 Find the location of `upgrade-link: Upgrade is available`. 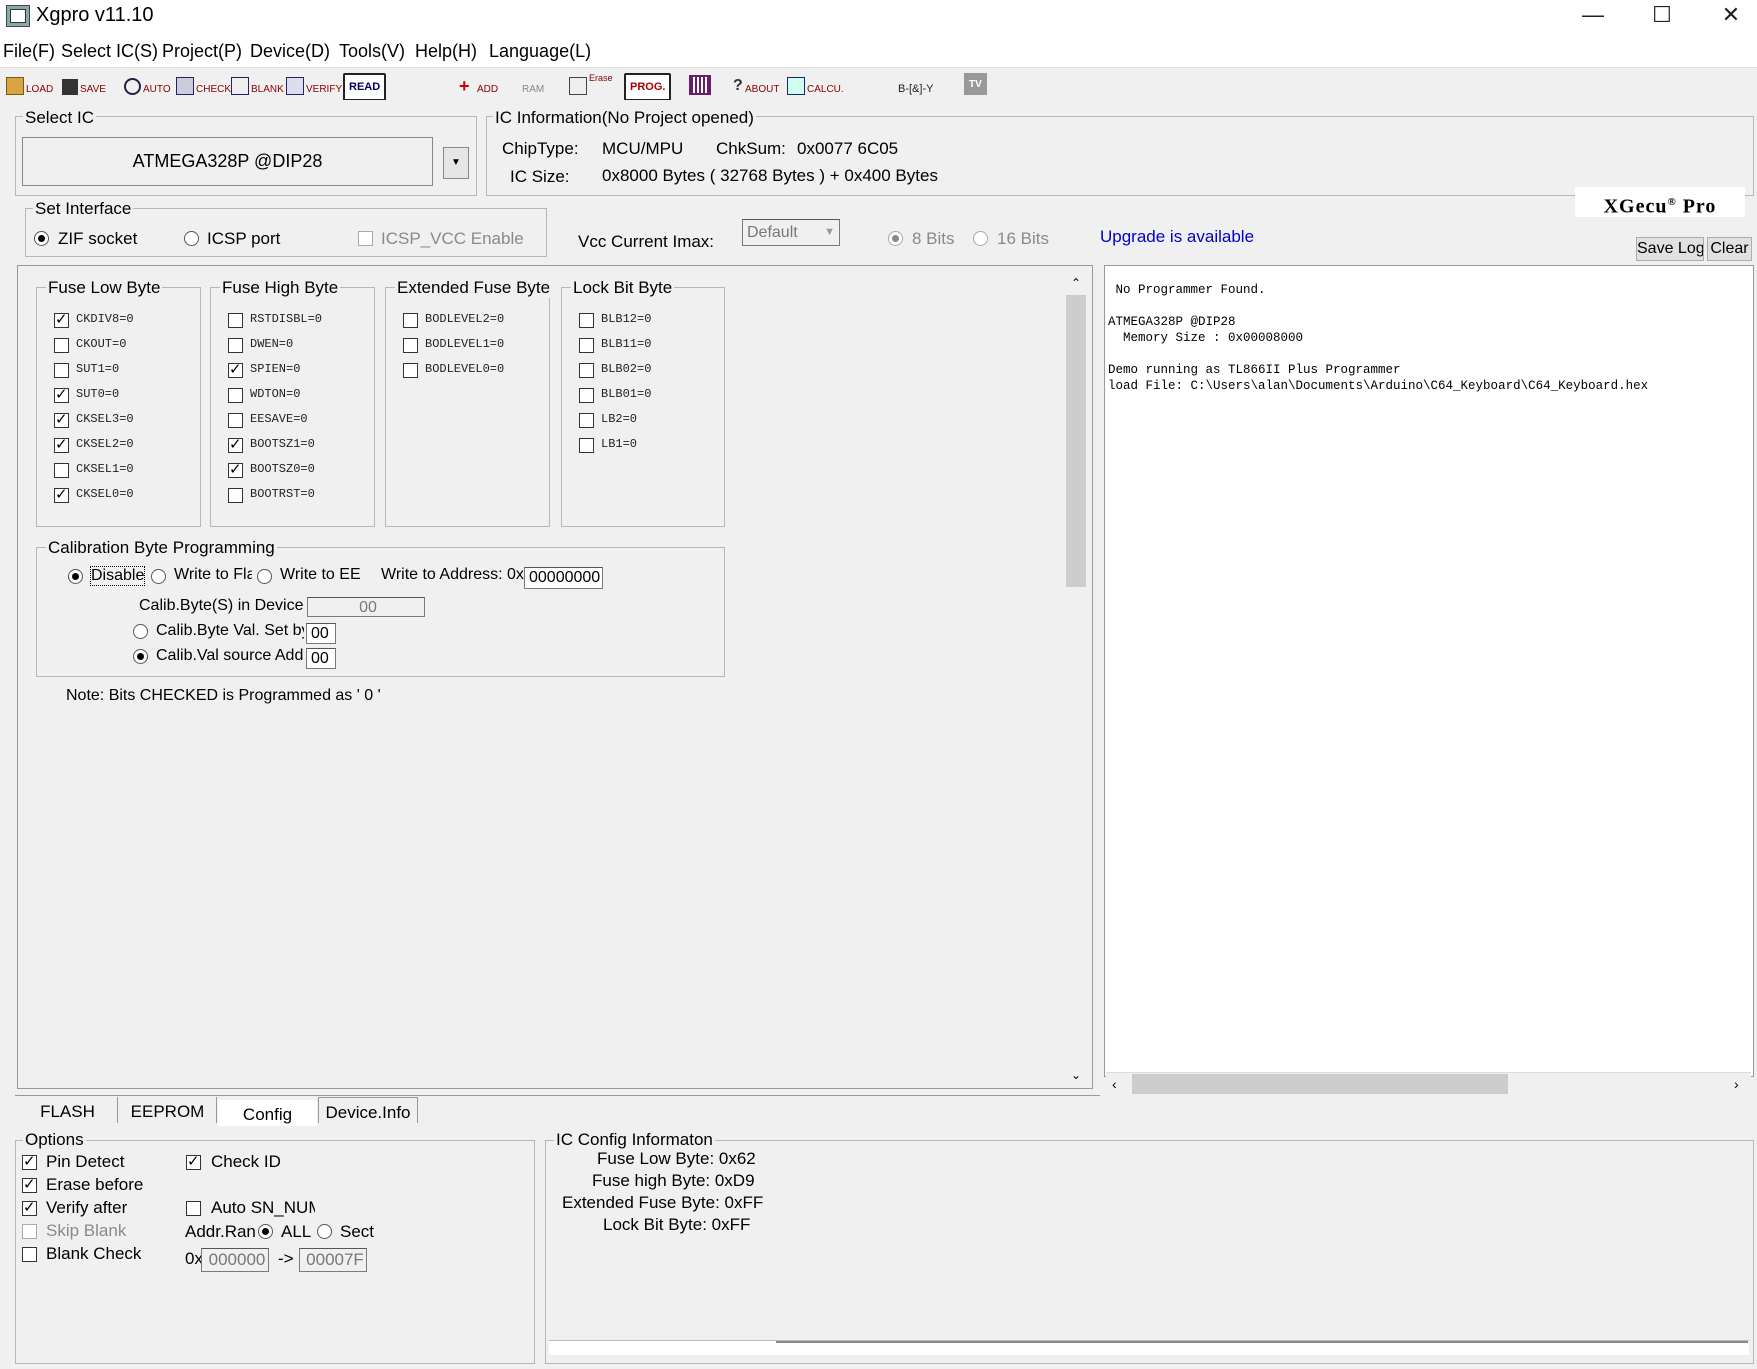

upgrade-link: Upgrade is available is located at coordinates (1177, 237).